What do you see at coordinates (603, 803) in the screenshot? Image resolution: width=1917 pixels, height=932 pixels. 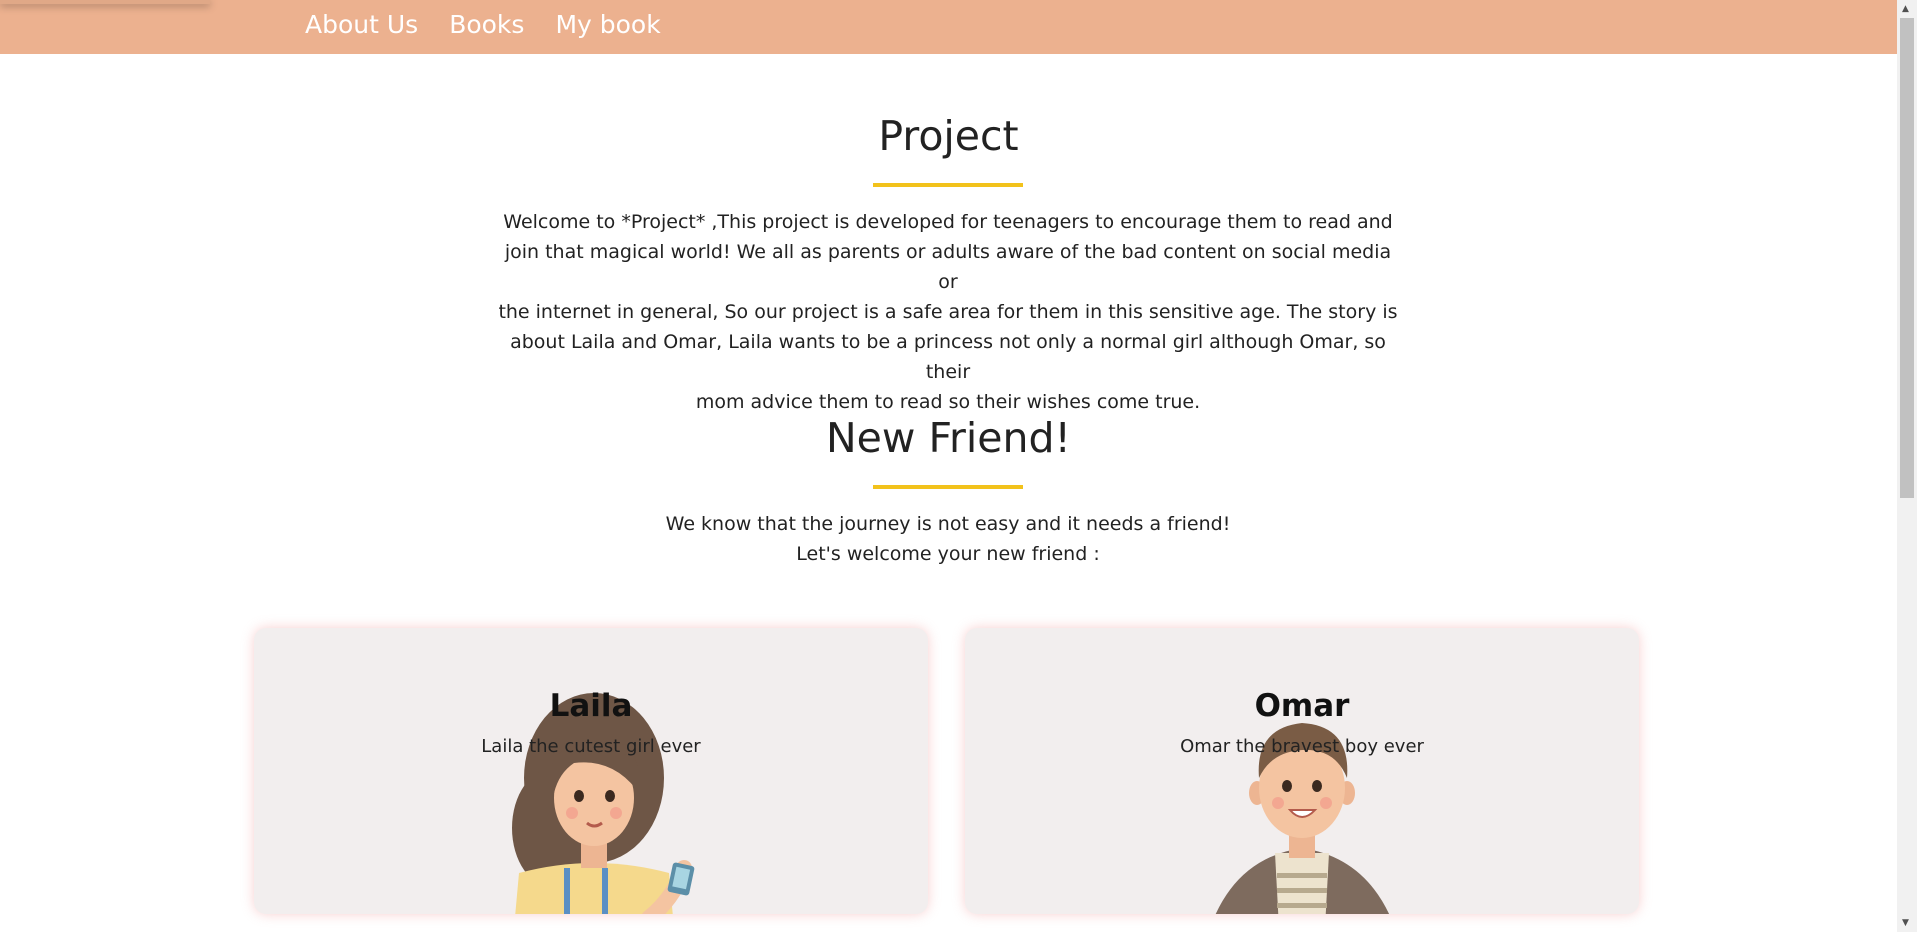 I see `girl-illustration-icon` at bounding box center [603, 803].